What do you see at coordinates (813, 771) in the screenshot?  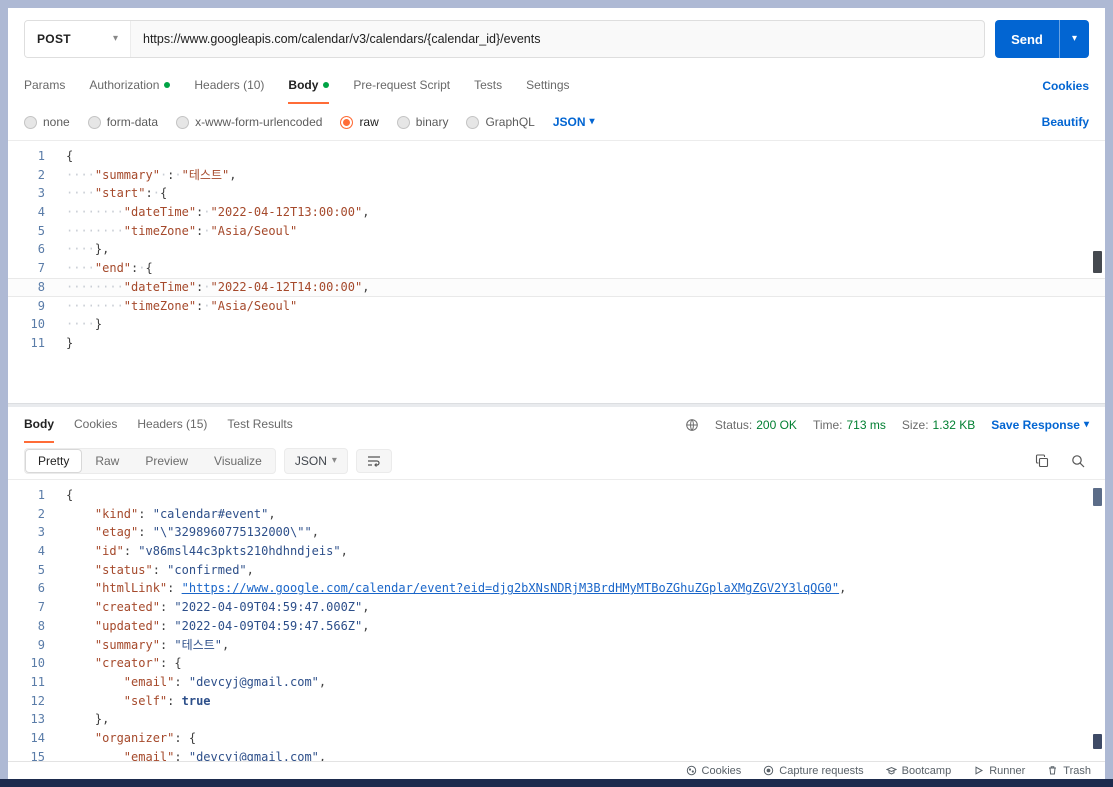 I see `footer-capture-requests: Capture requests` at bounding box center [813, 771].